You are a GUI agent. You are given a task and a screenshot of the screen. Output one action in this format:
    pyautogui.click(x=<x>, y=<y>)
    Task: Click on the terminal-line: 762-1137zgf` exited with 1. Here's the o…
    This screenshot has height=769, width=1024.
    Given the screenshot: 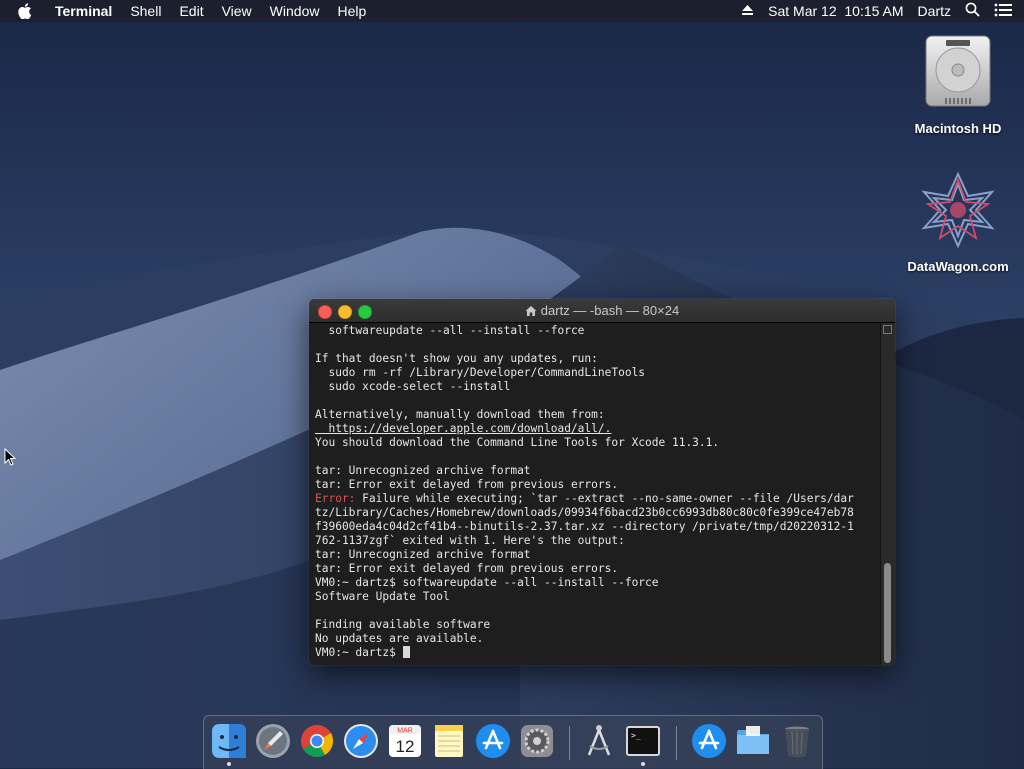 What is the action you would take?
    pyautogui.click(x=595, y=541)
    